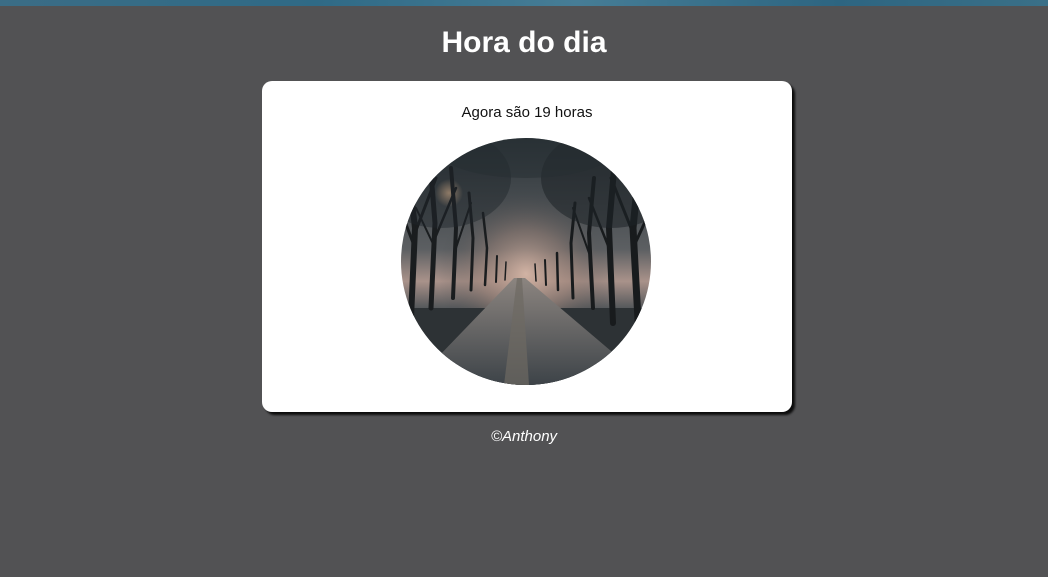 Image resolution: width=1048 pixels, height=577 pixels. I want to click on footer-copyright: ©Anthony, so click(524, 436).